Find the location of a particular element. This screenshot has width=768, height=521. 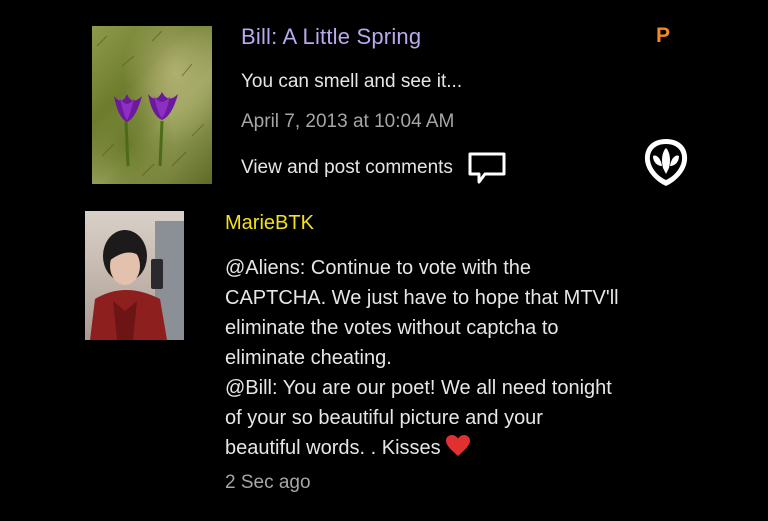

comment-line: @Aliens: Continue to vote with the is located at coordinates (378, 268).